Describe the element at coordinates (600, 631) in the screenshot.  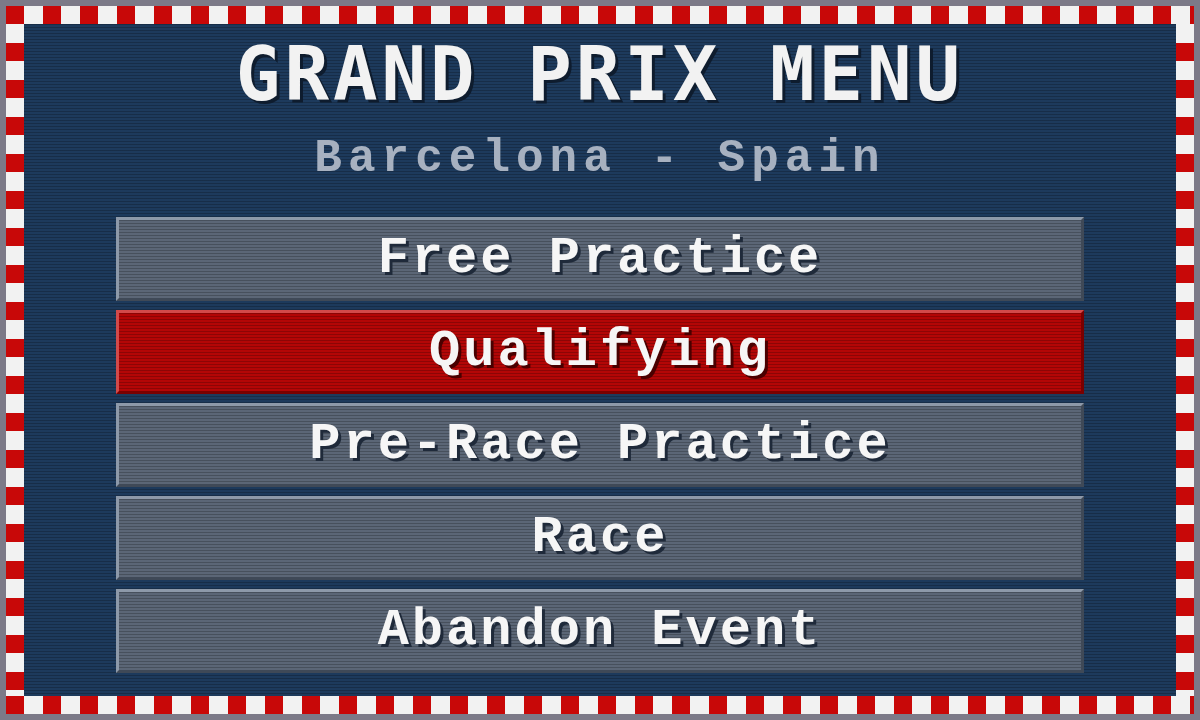
I see `menu-option: Abandon Event` at that location.